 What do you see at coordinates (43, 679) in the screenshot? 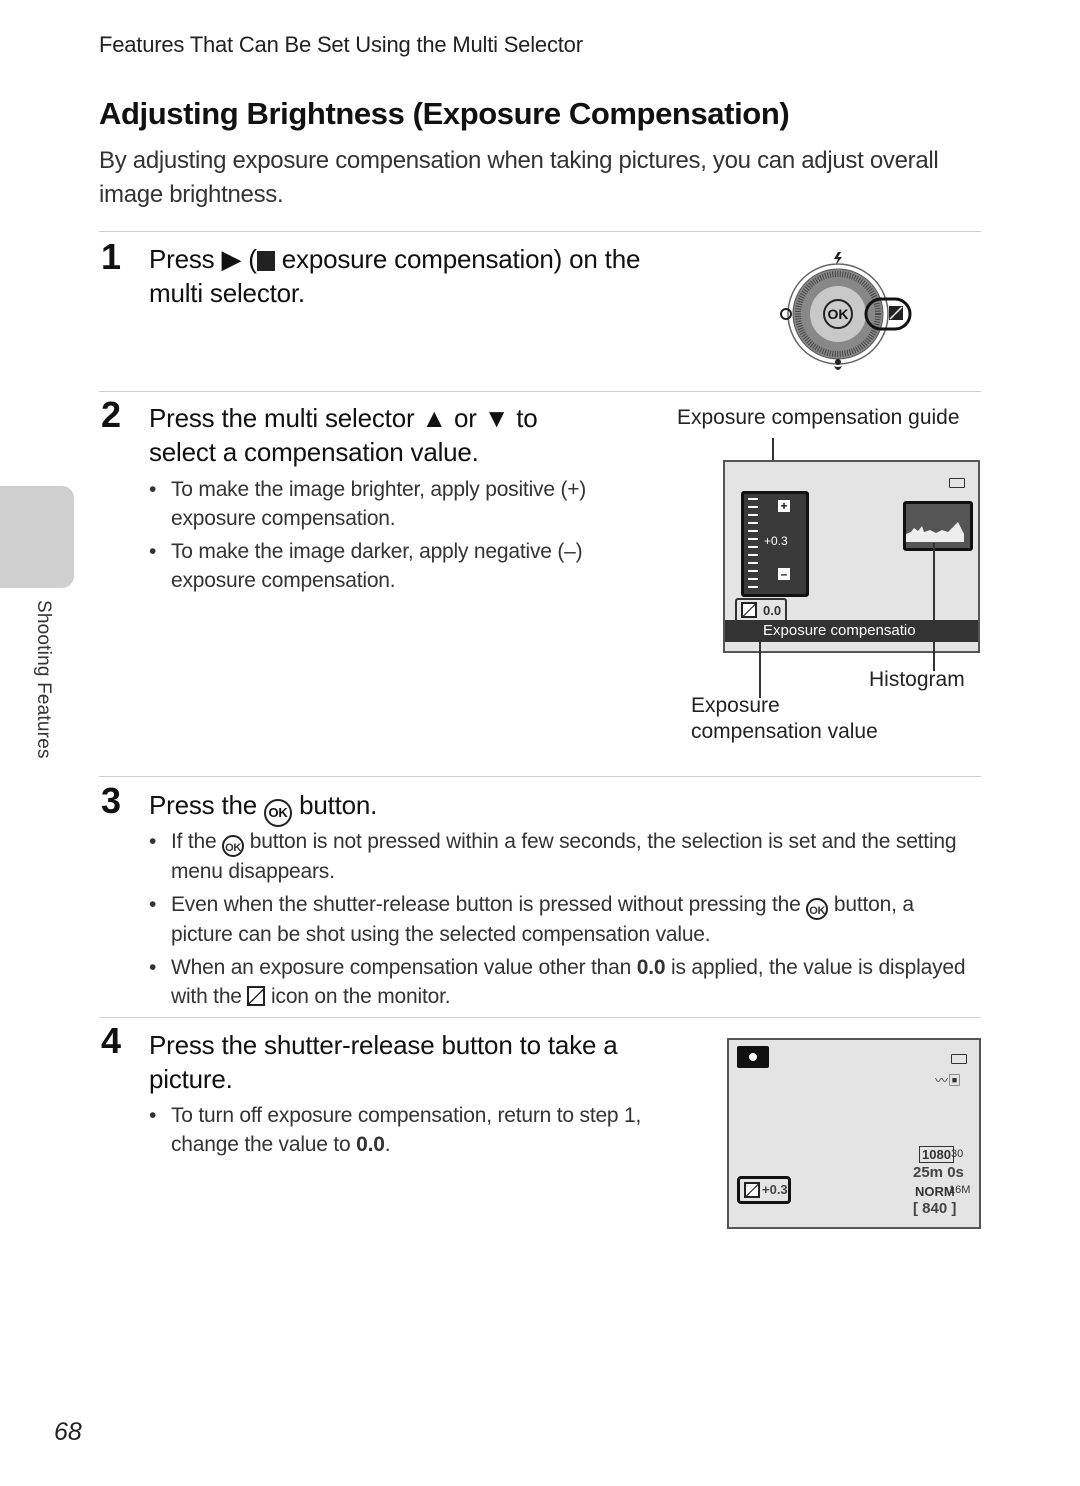
I see `side-tab-label: Shooting Features` at bounding box center [43, 679].